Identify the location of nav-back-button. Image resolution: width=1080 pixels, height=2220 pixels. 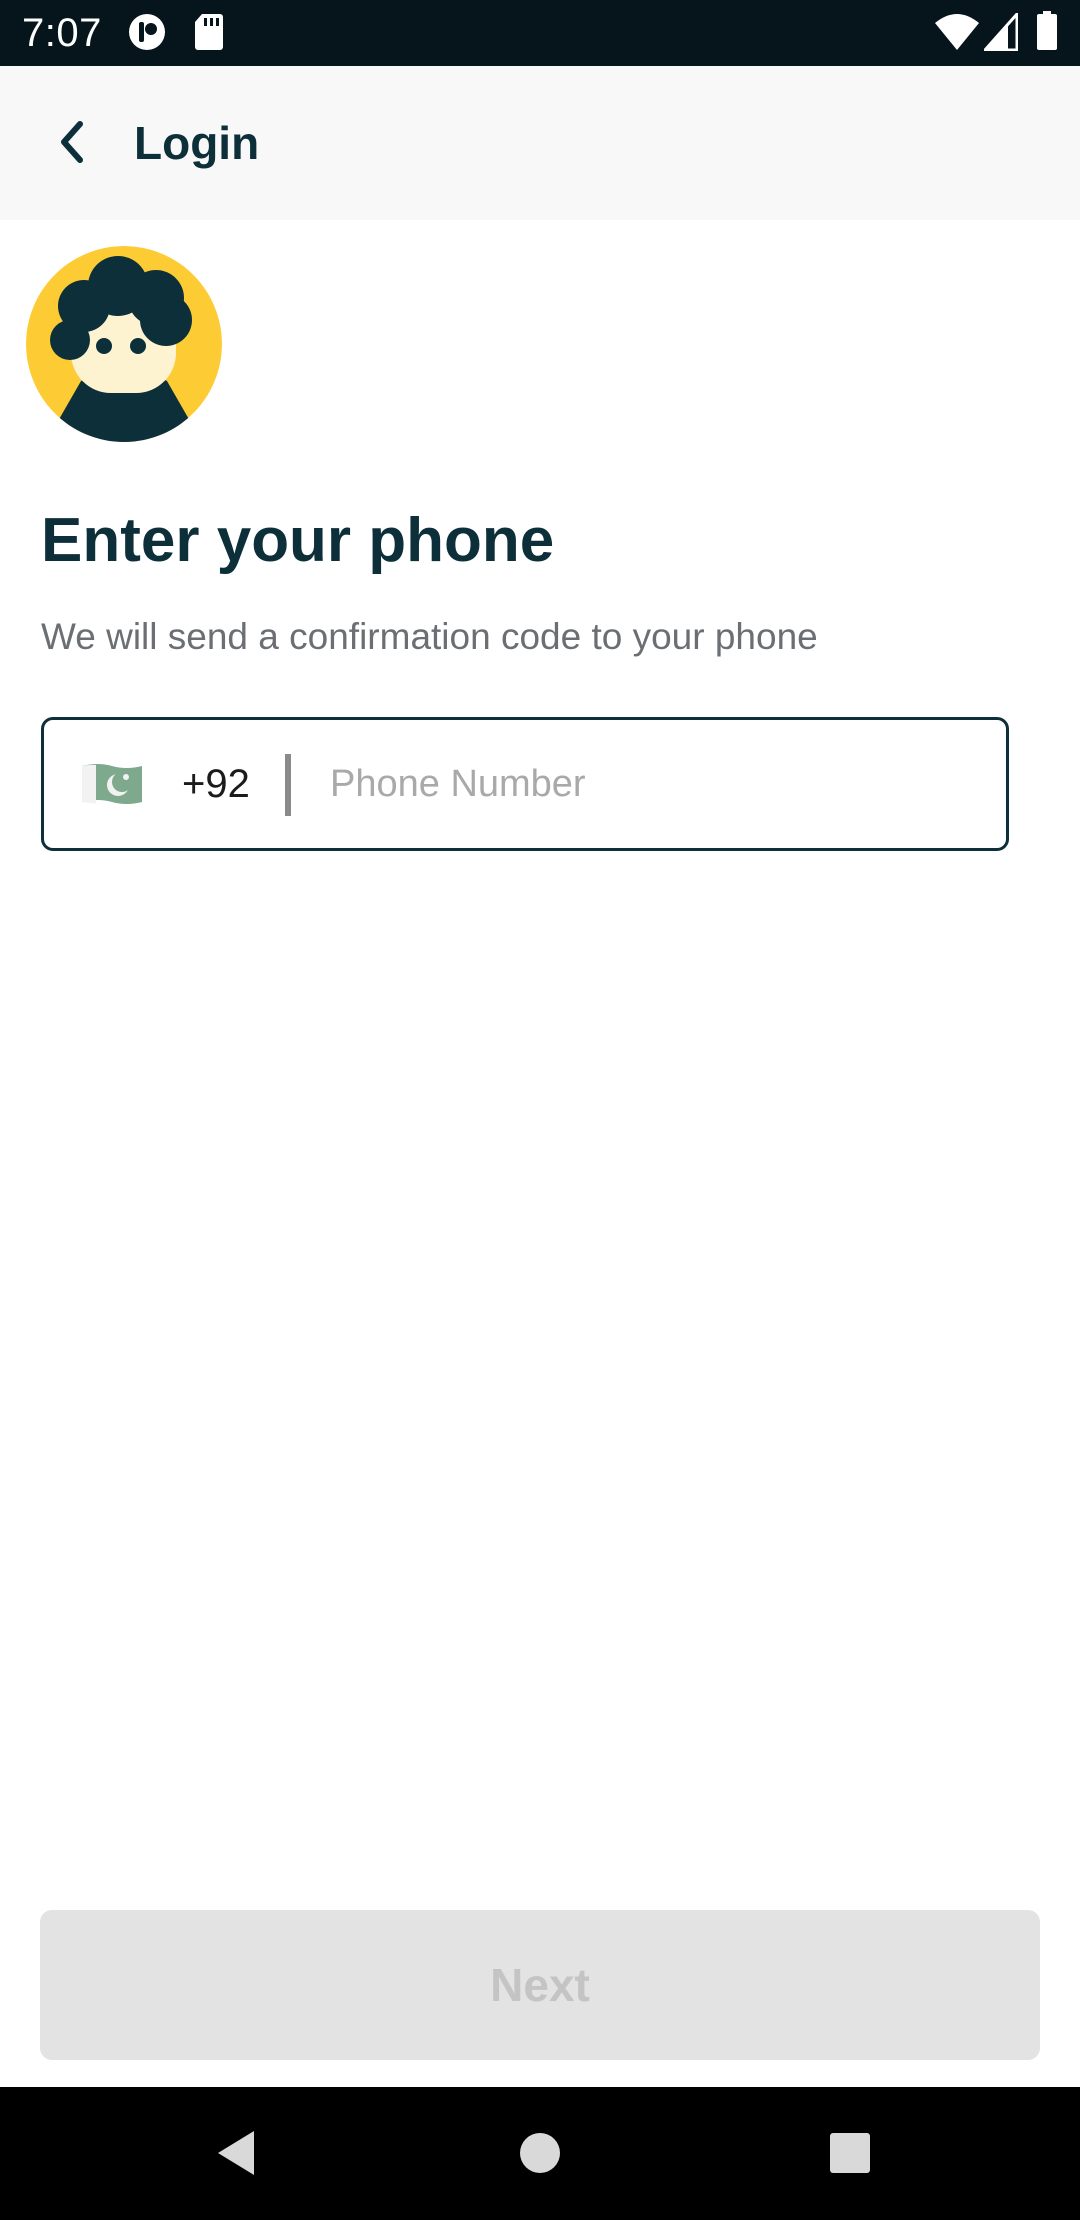
(236, 2153).